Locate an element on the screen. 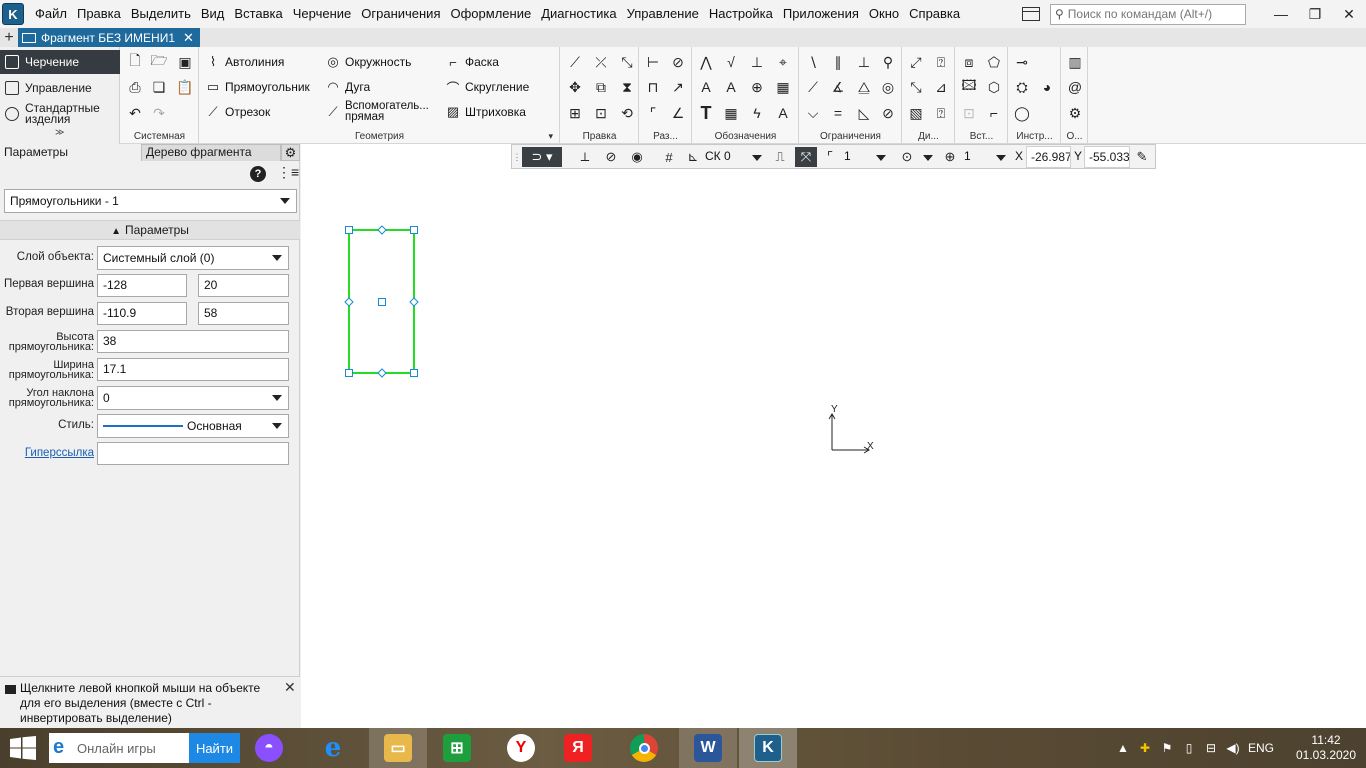 This screenshot has height=768, width=1366. coordinate-system-value: СК 0 is located at coordinates (718, 156).